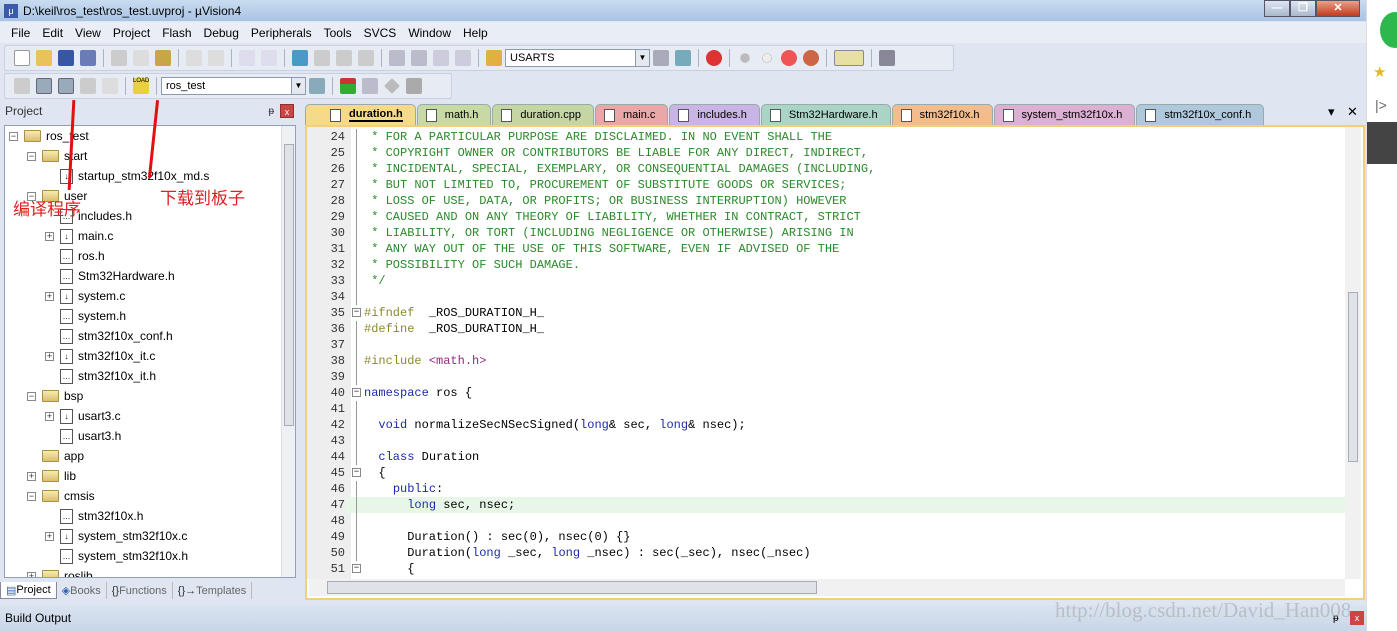 Image resolution: width=1397 pixels, height=631 pixels. What do you see at coordinates (269, 58) in the screenshot?
I see `nav-forward-icon` at bounding box center [269, 58].